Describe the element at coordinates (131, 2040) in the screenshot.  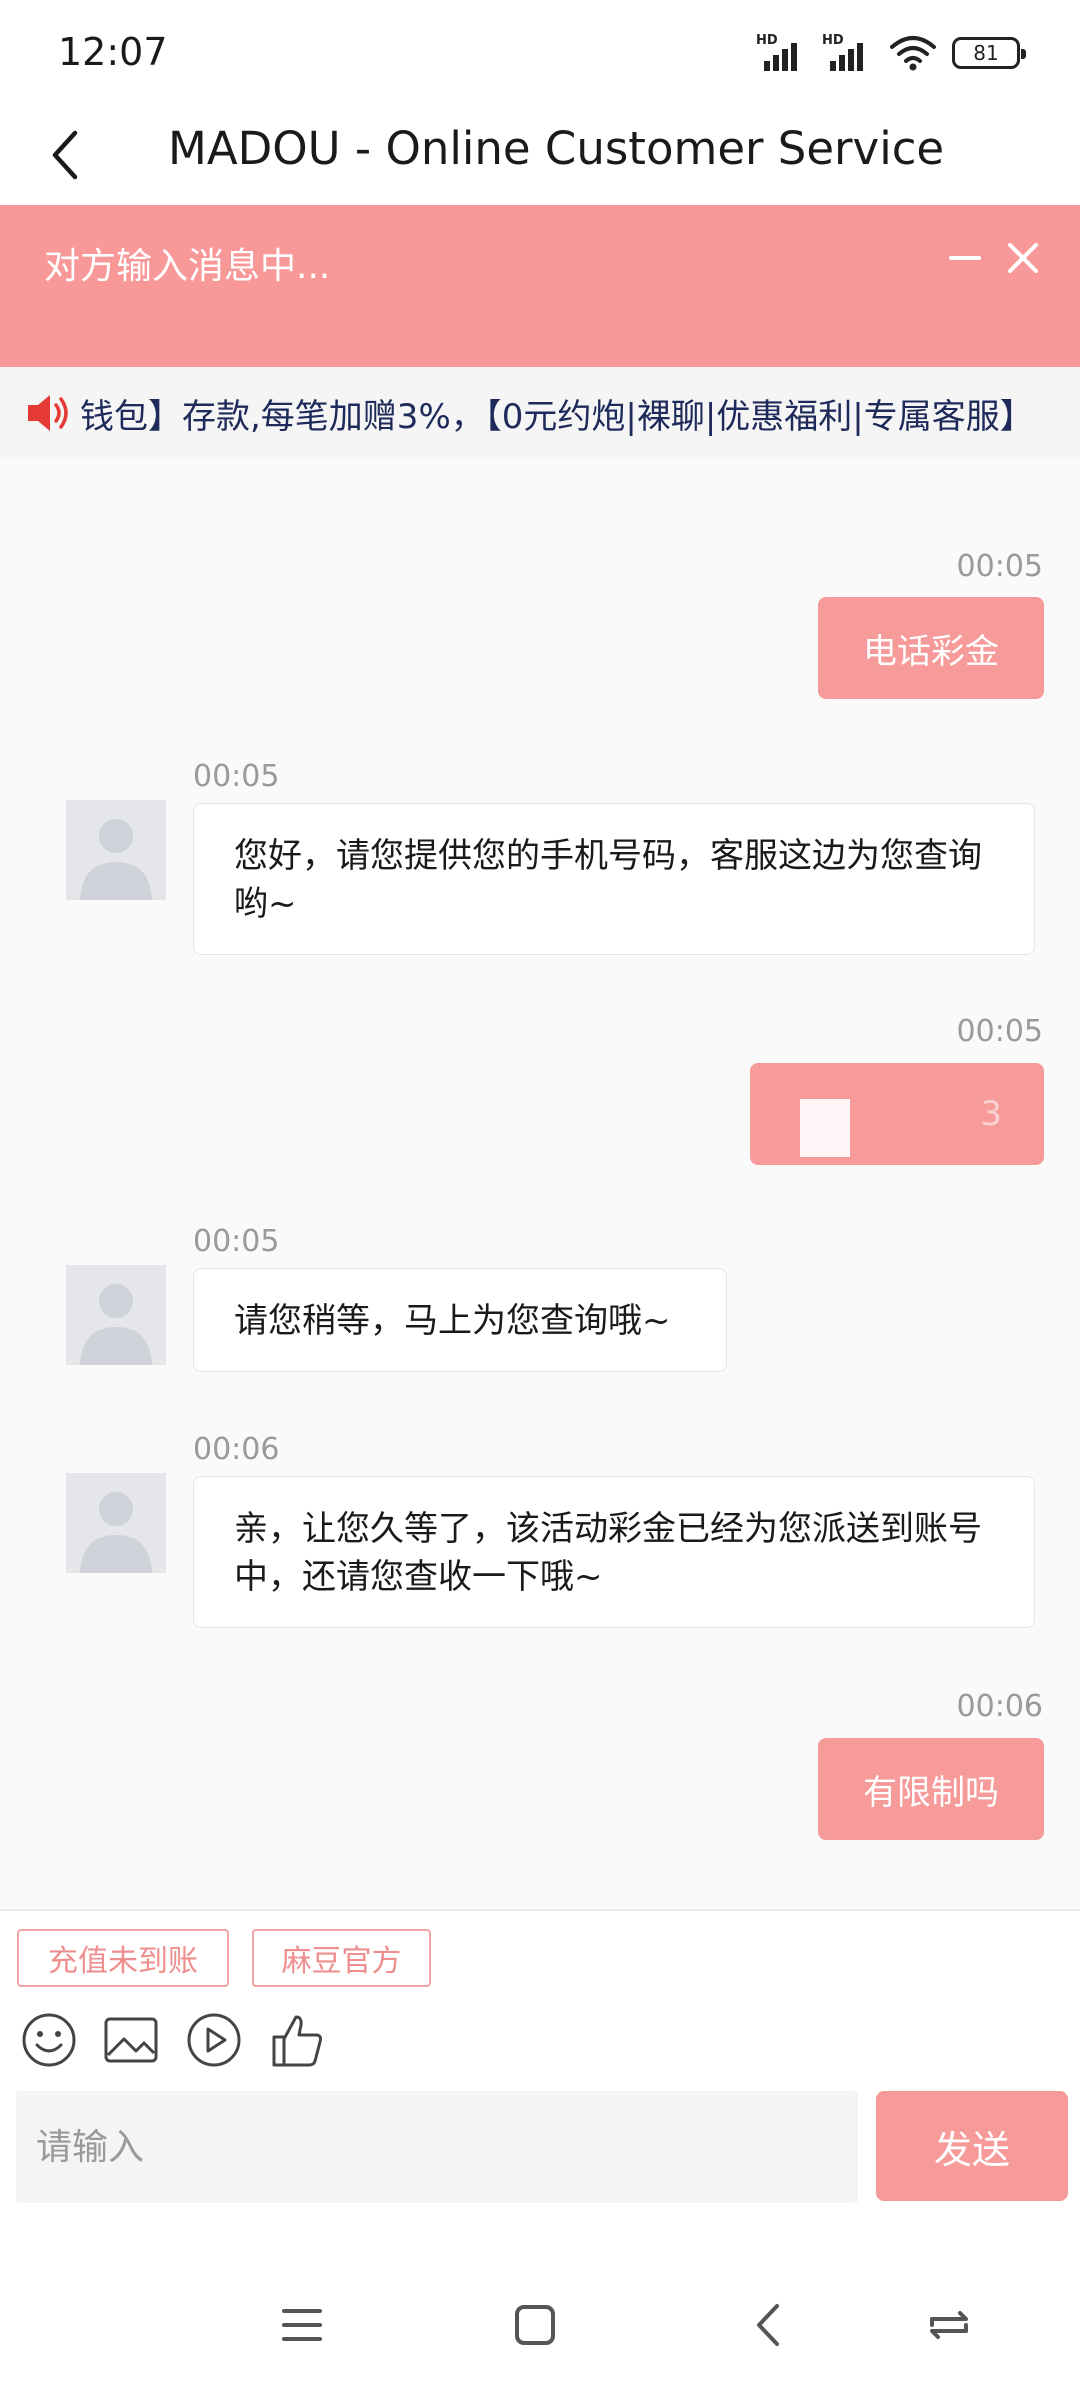
I see `image-icon` at that location.